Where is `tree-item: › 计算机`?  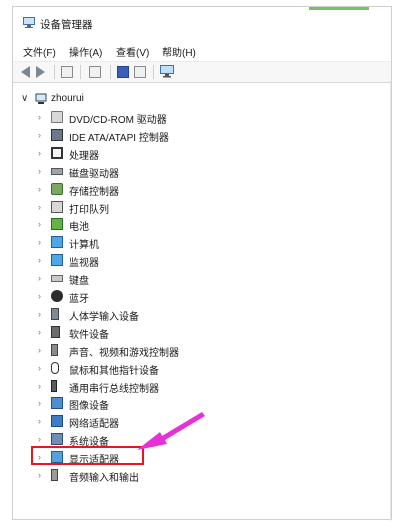 tree-item: › 计算机 is located at coordinates (202, 242).